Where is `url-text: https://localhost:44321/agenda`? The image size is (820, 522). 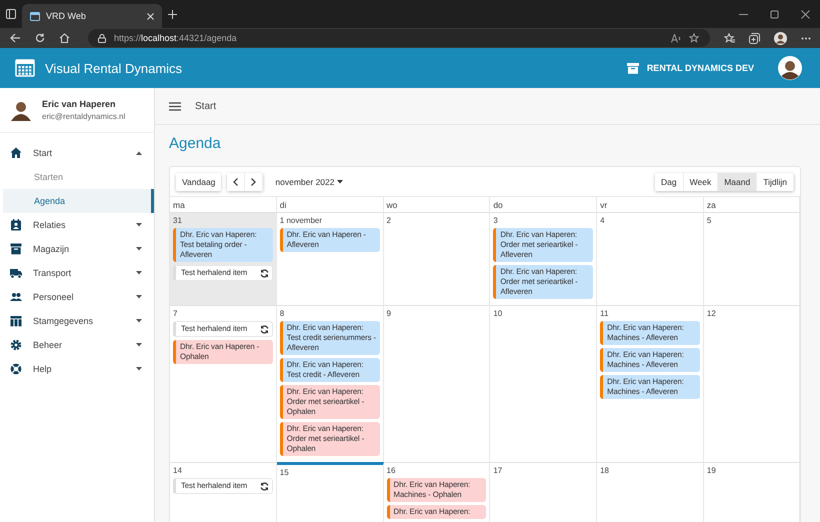 url-text: https://localhost:44321/agenda is located at coordinates (176, 38).